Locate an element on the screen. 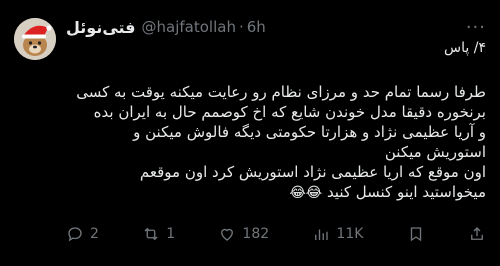  more-options-icon: ··· is located at coordinates (476, 27).